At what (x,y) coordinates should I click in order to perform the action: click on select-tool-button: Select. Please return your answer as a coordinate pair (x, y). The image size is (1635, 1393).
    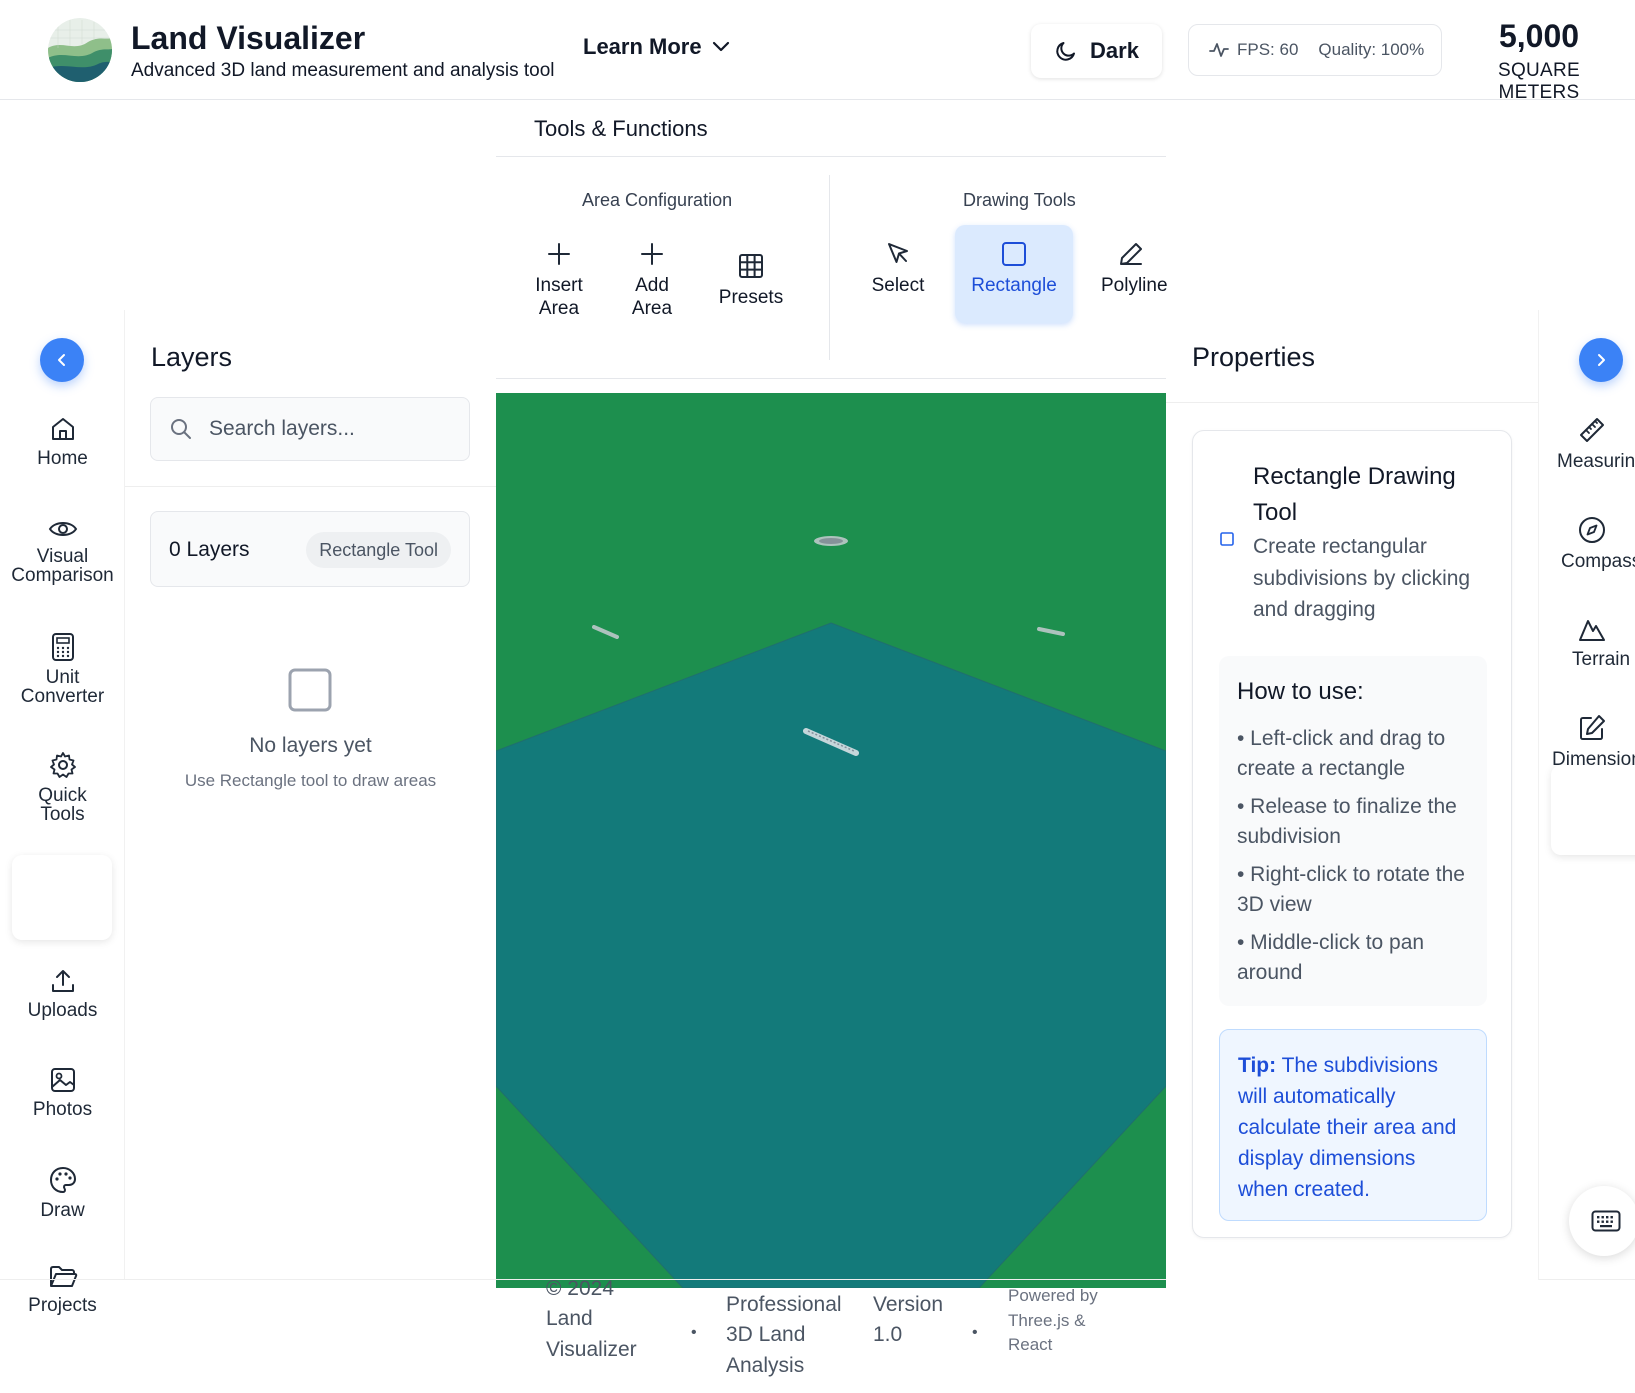
    Looking at the image, I should click on (898, 275).